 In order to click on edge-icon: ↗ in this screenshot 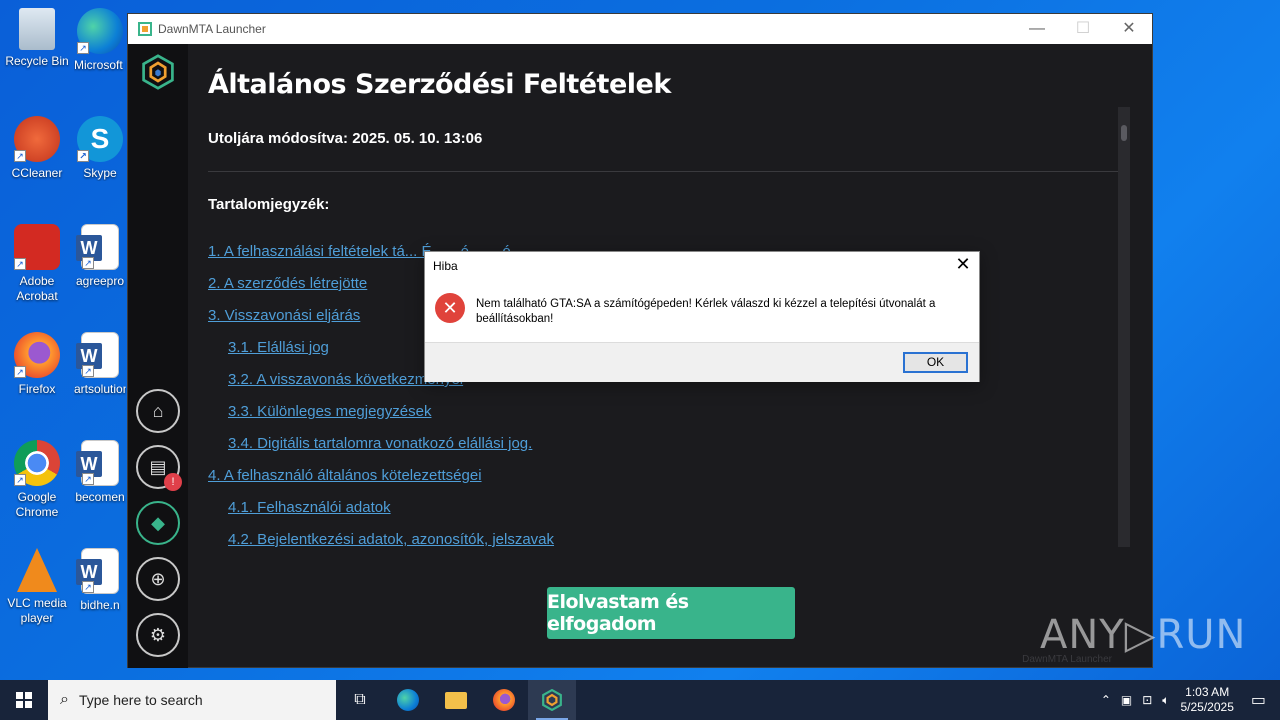, I will do `click(100, 31)`.